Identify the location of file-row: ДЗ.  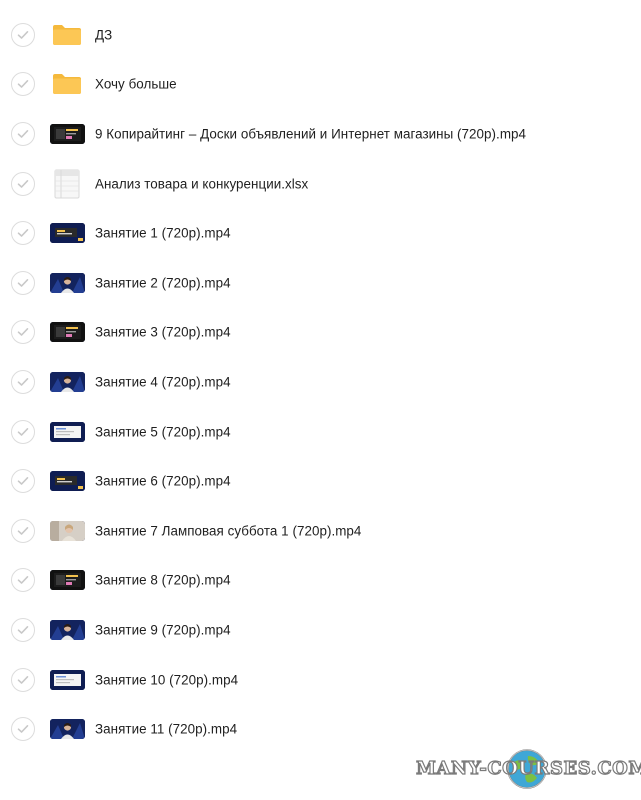
(320, 35).